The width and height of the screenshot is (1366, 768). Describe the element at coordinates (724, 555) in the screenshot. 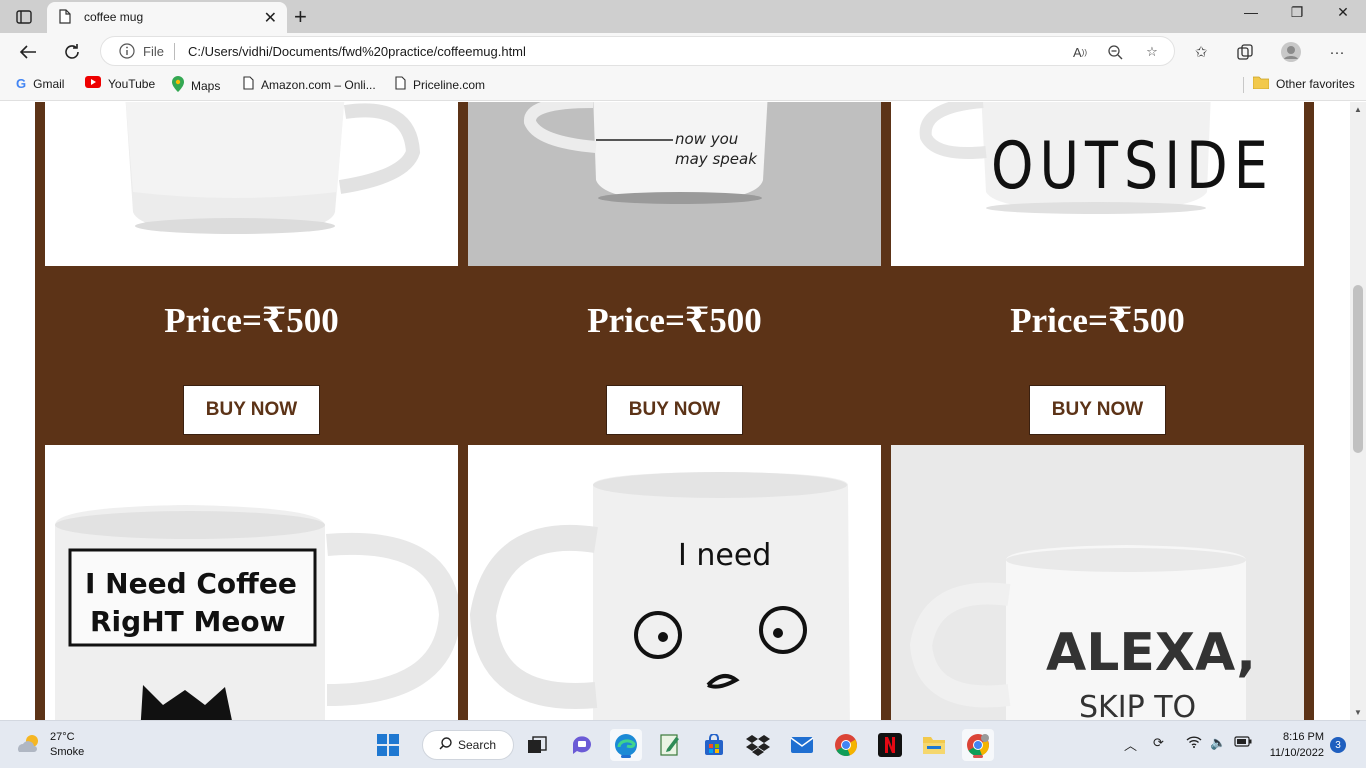

I see `mug-text: I need` at that location.